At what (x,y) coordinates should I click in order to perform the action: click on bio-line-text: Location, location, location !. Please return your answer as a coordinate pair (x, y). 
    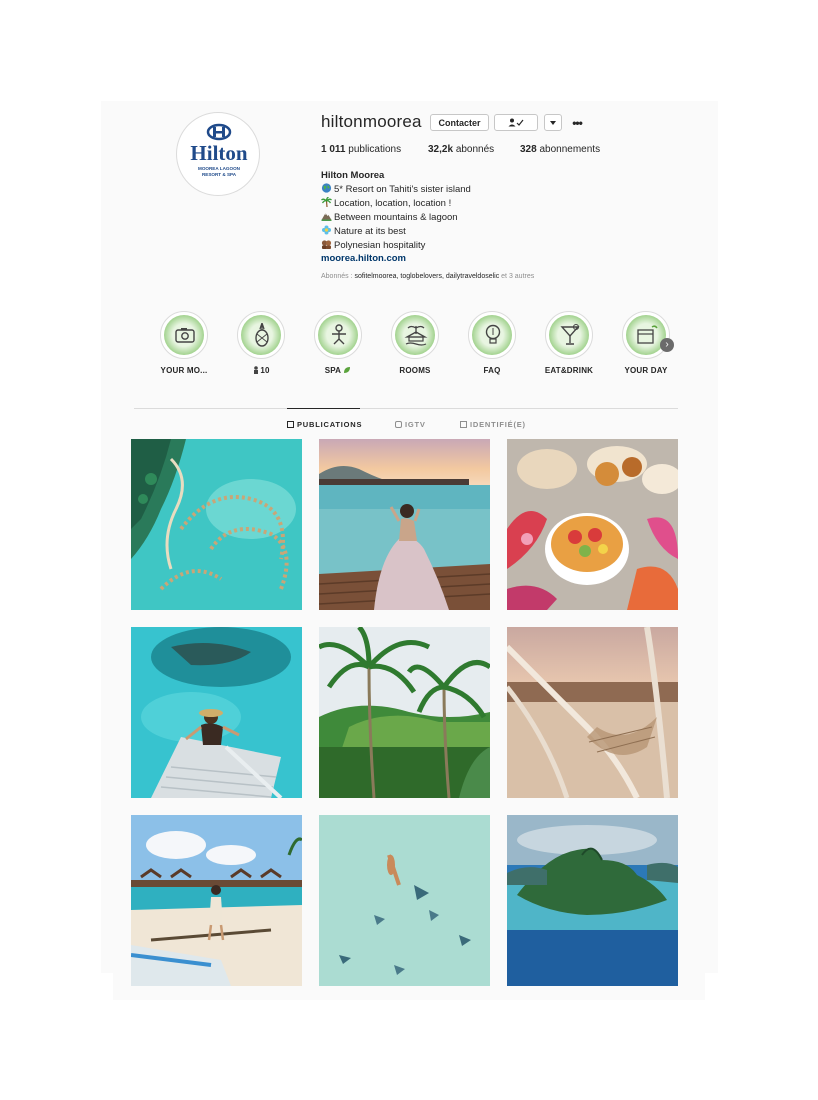
    Looking at the image, I should click on (393, 203).